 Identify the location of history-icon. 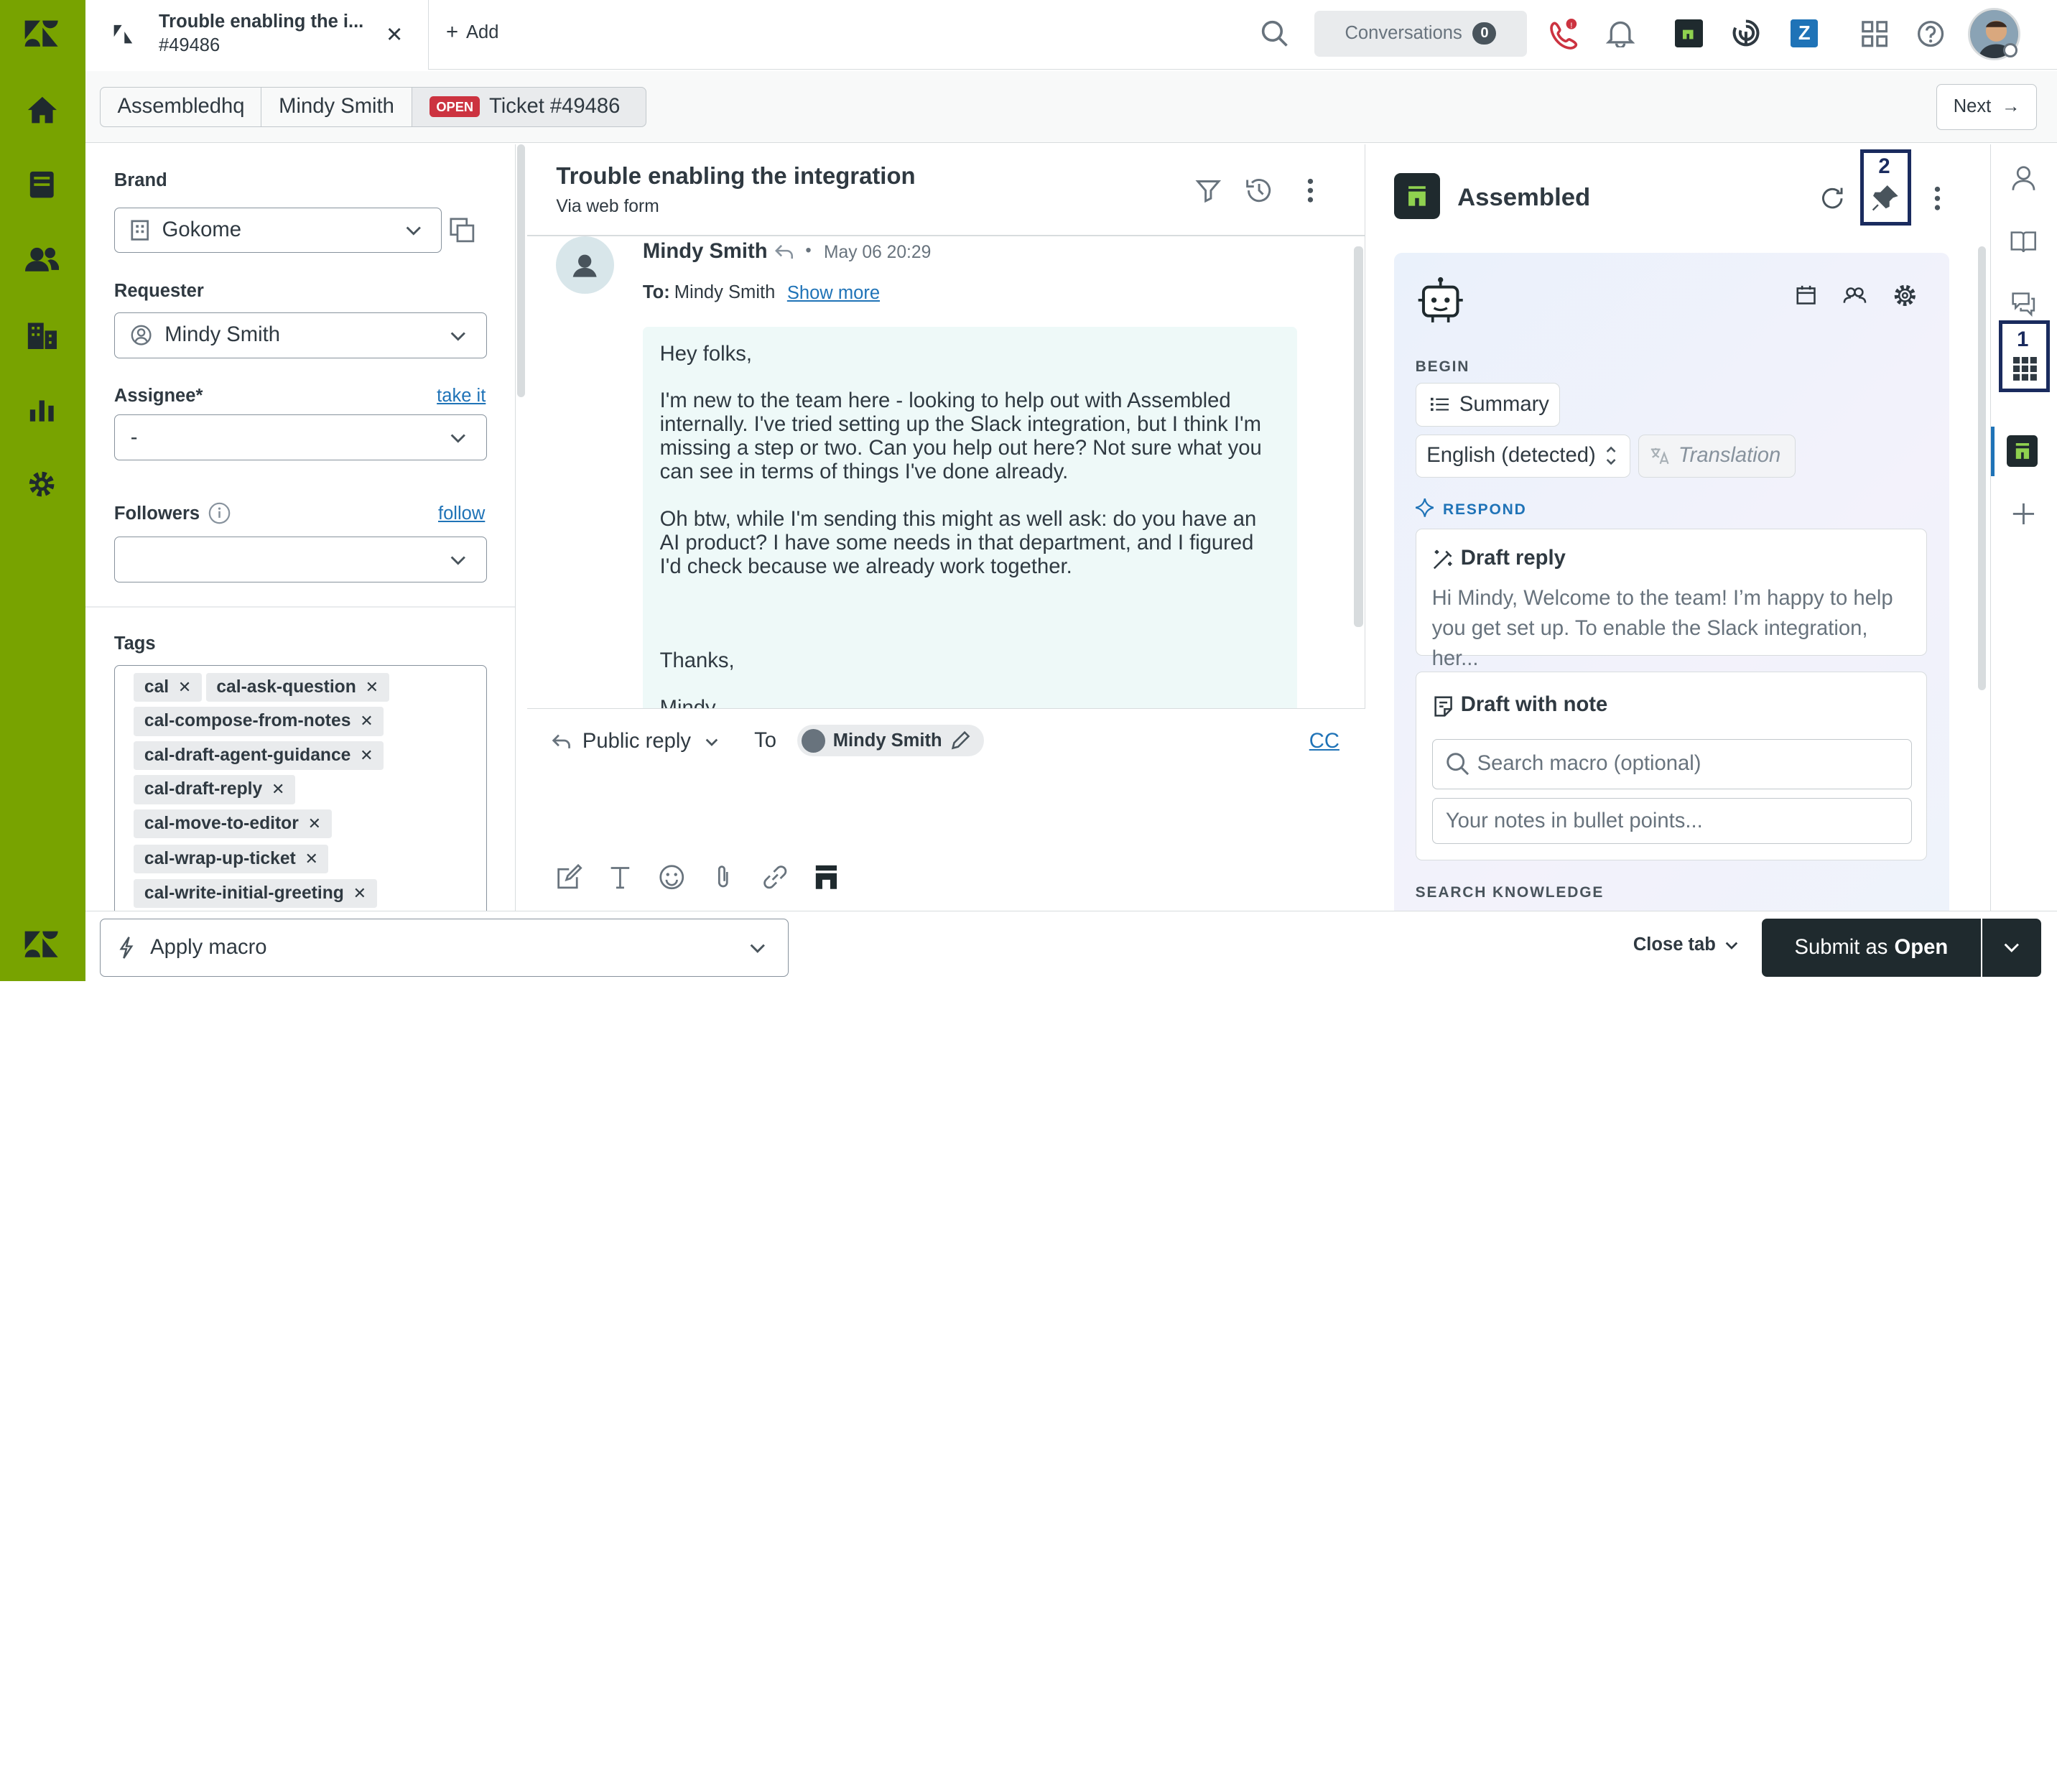
(1259, 190).